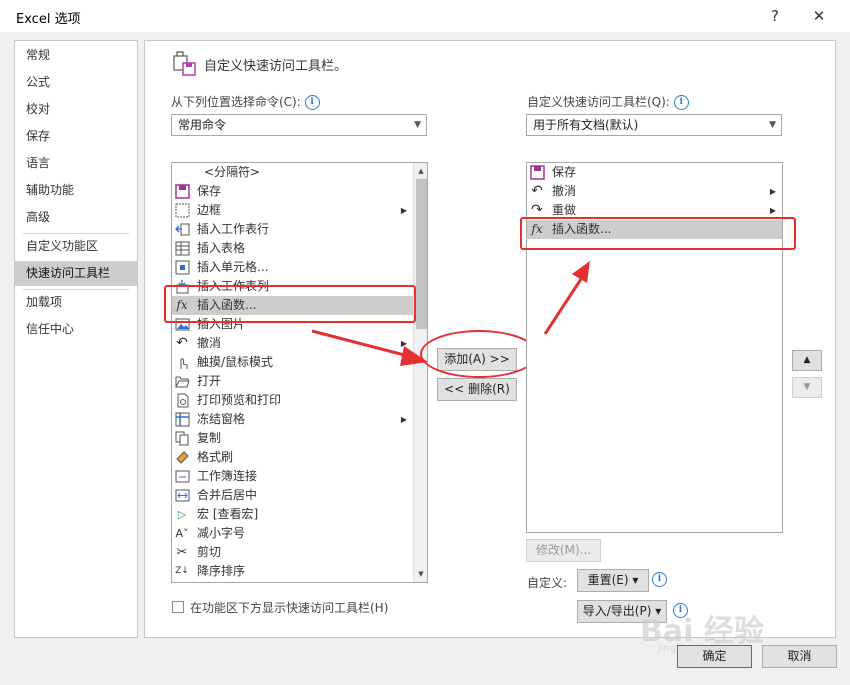 This screenshot has width=850, height=685. I want to click on nav-item-formulas: 公式, so click(76, 82).